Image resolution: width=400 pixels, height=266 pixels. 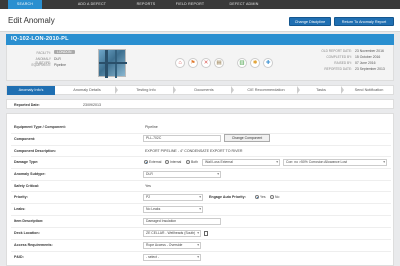 I want to click on calendar-icon, so click(x=206, y=233).